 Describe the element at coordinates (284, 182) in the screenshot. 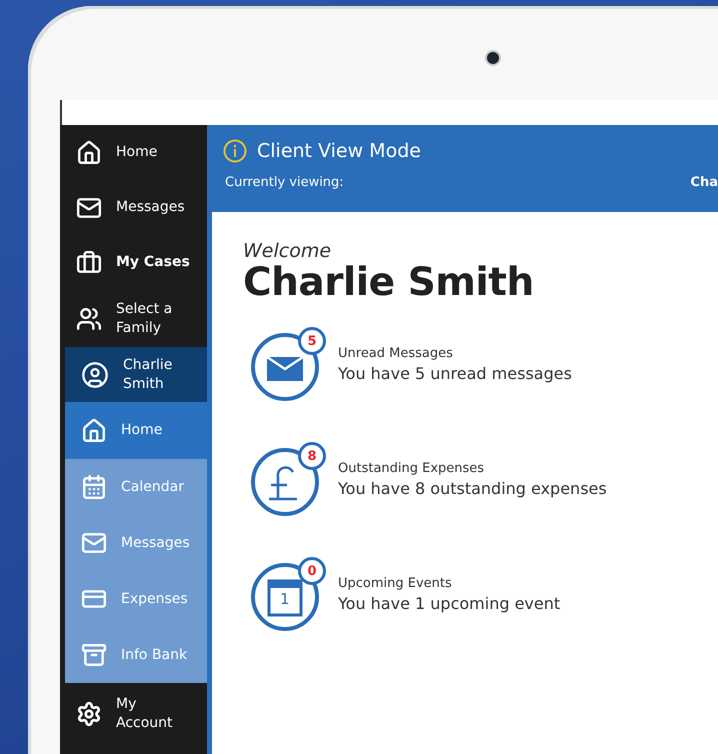

I see `viewing-label: Currently viewing:` at that location.